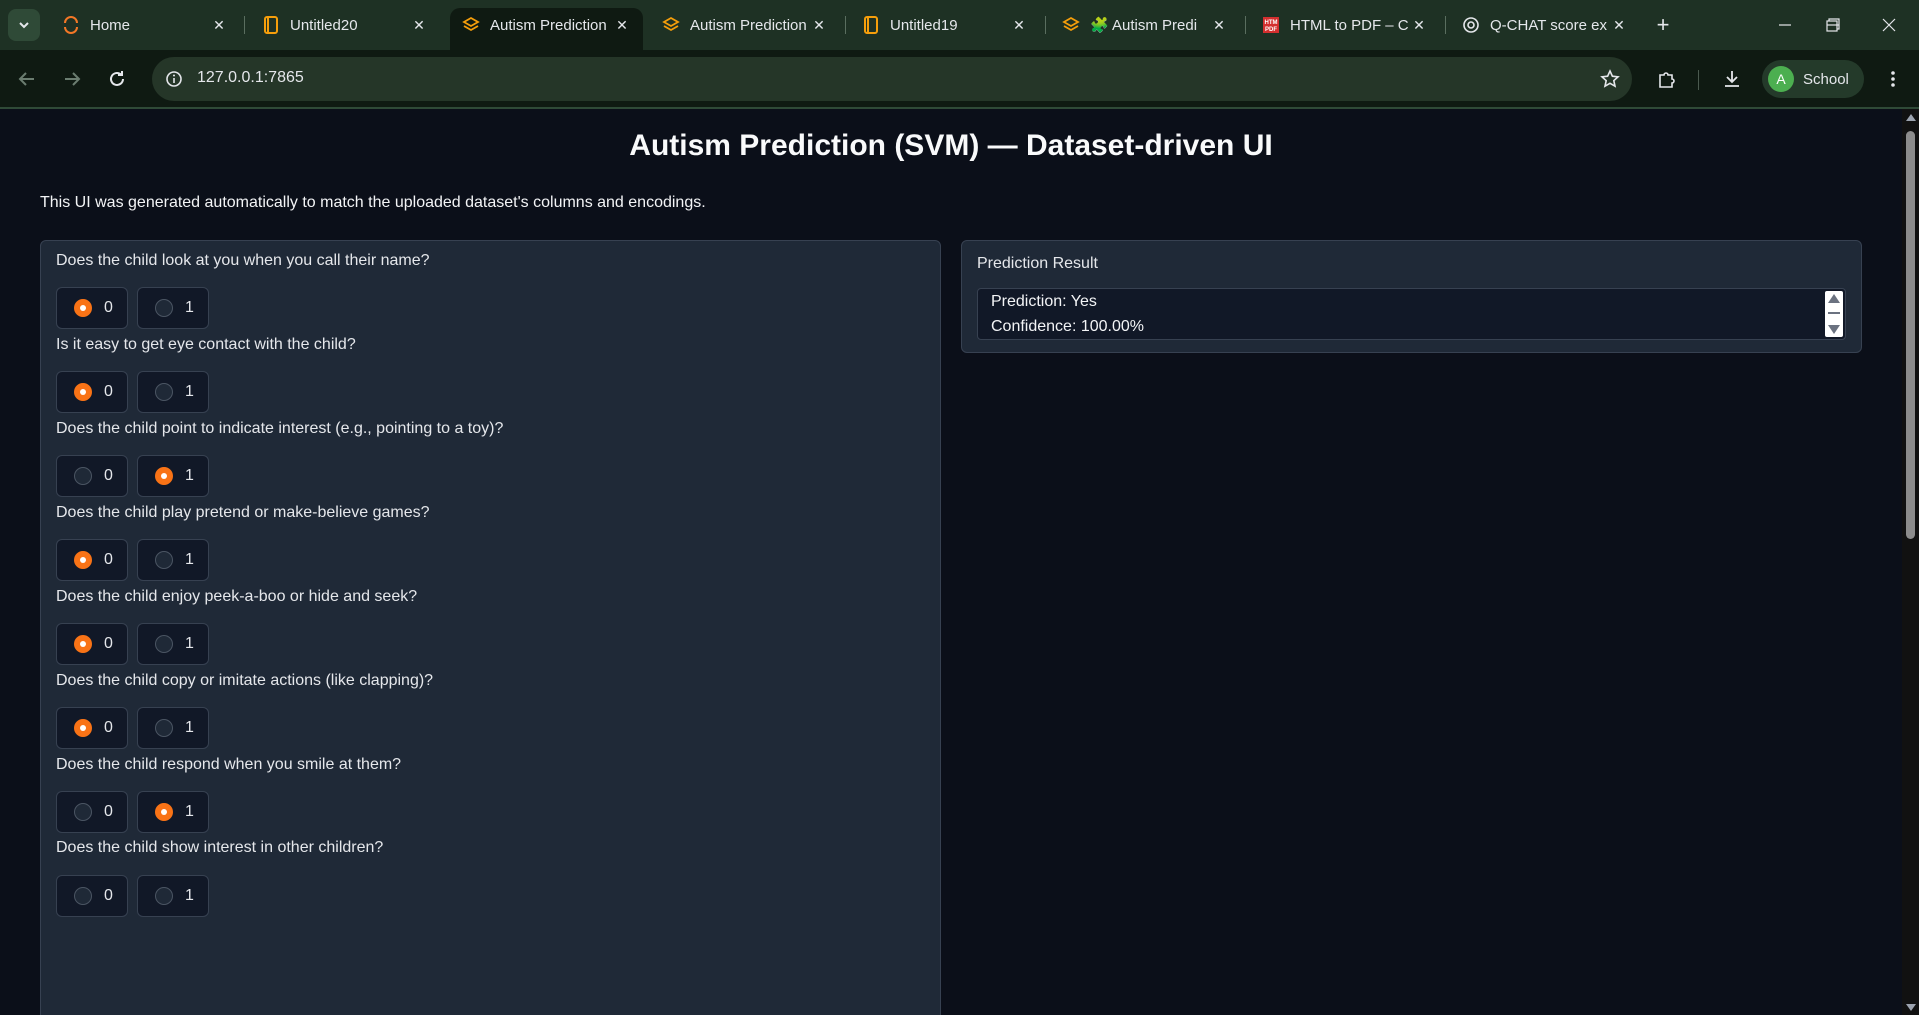 The height and width of the screenshot is (1015, 1919). I want to click on reload-button, so click(117, 79).